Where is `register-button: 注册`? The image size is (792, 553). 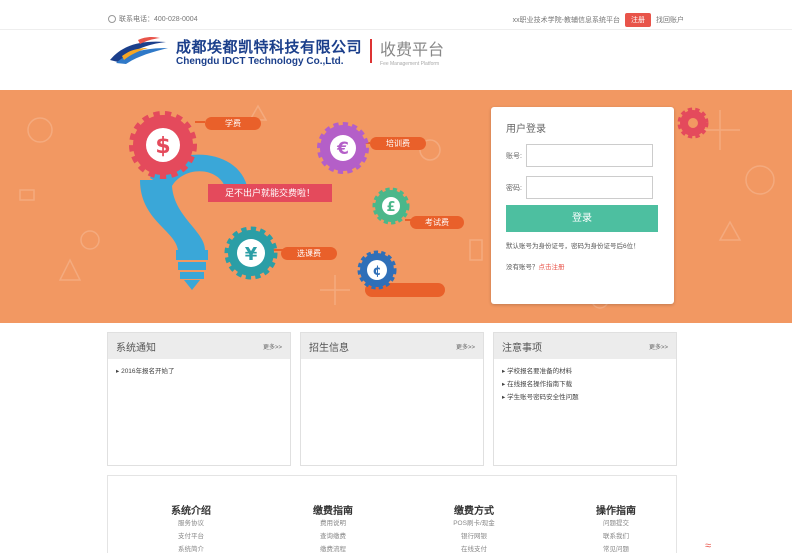
register-button: 注册 is located at coordinates (638, 20).